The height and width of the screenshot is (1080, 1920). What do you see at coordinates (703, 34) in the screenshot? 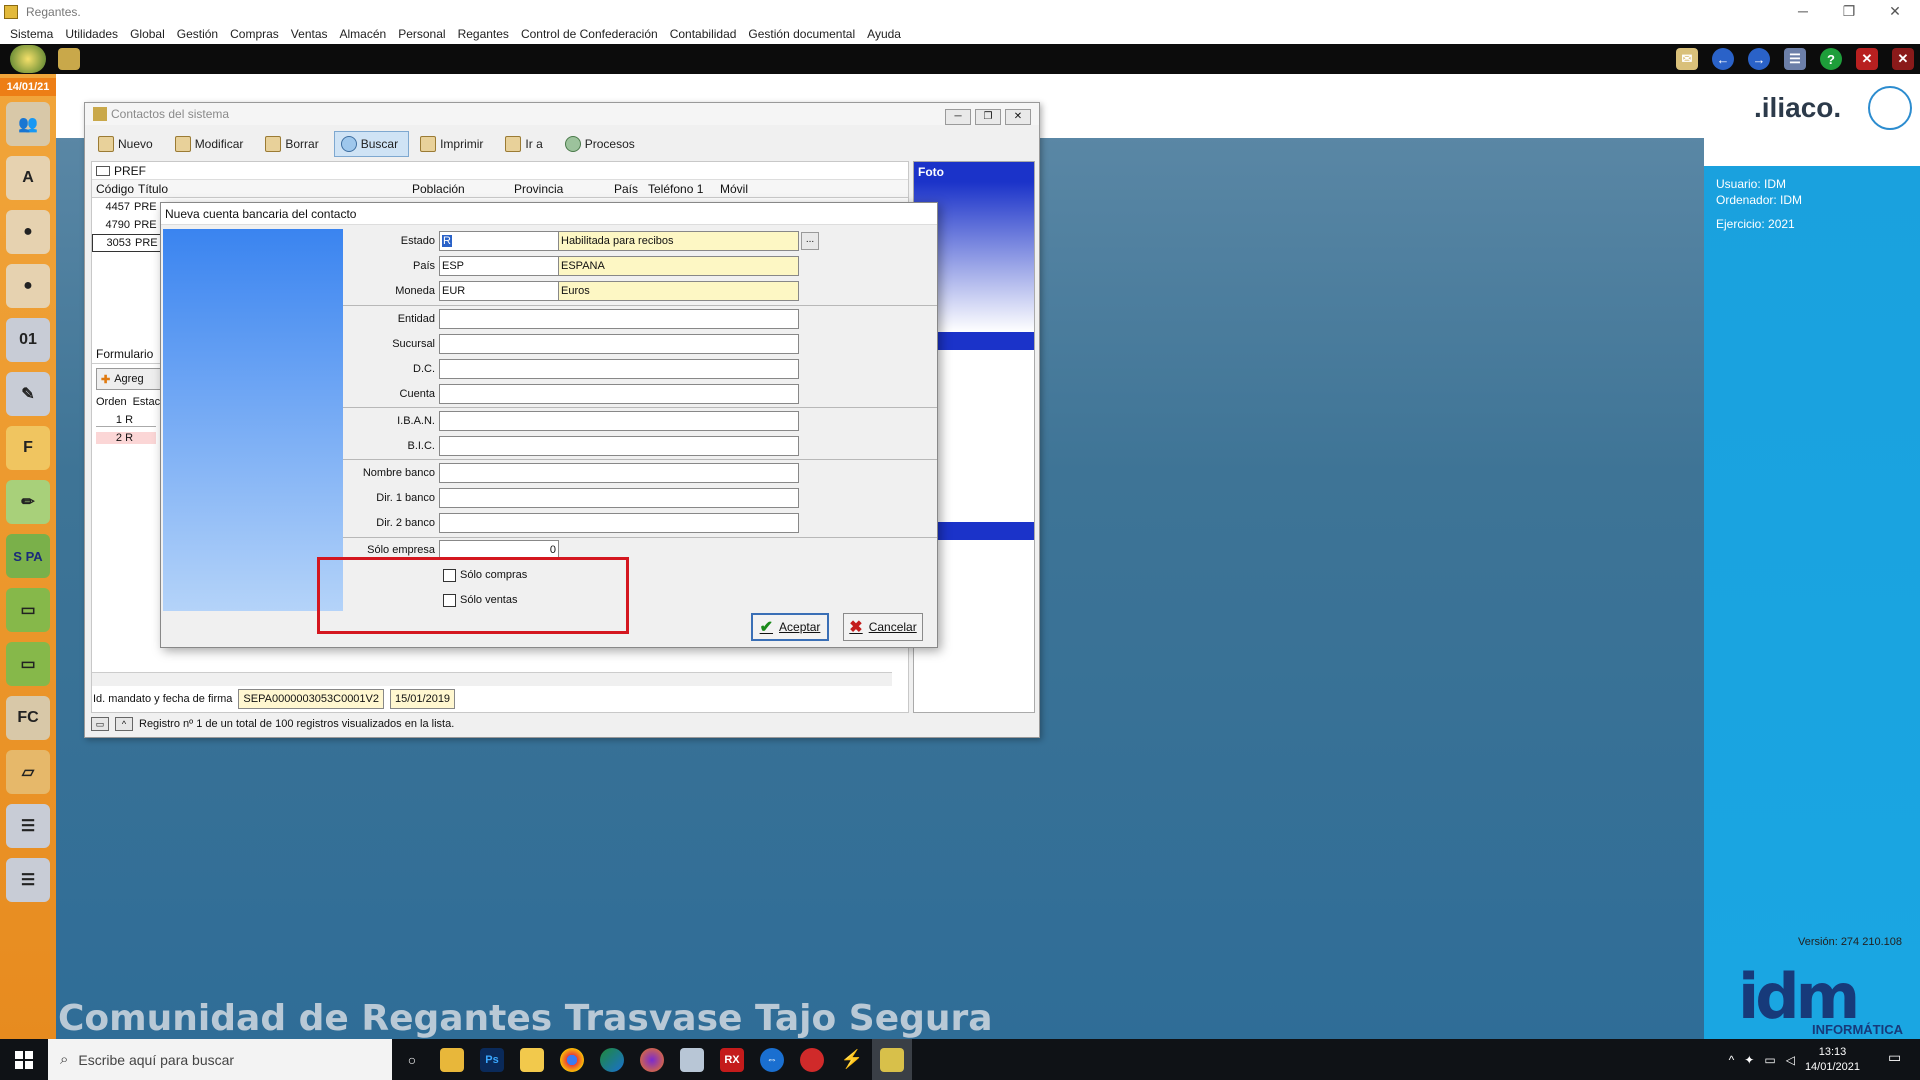
I see `menu-contabilidad: Contabilidad` at bounding box center [703, 34].